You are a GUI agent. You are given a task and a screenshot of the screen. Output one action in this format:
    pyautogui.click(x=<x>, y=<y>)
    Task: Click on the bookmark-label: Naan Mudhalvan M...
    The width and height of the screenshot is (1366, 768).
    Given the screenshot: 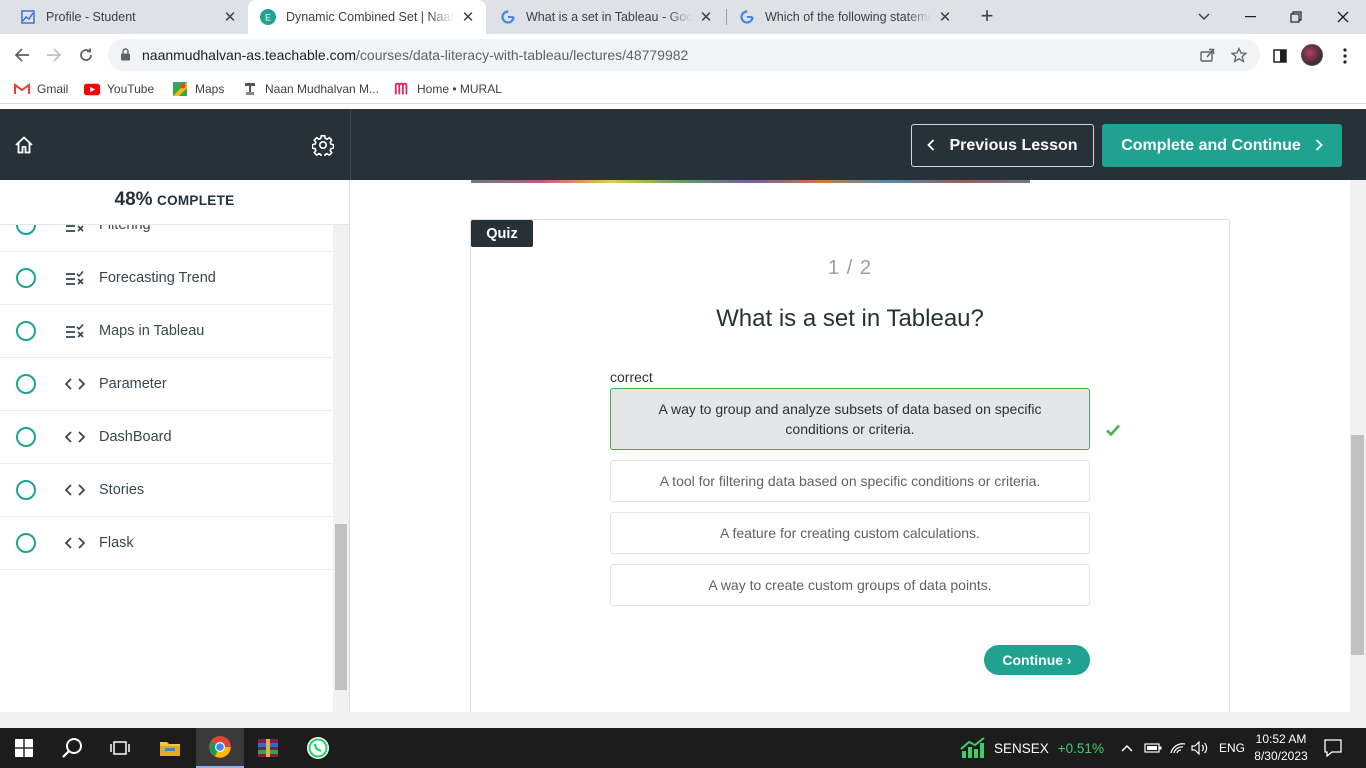 What is the action you would take?
    pyautogui.click(x=322, y=89)
    